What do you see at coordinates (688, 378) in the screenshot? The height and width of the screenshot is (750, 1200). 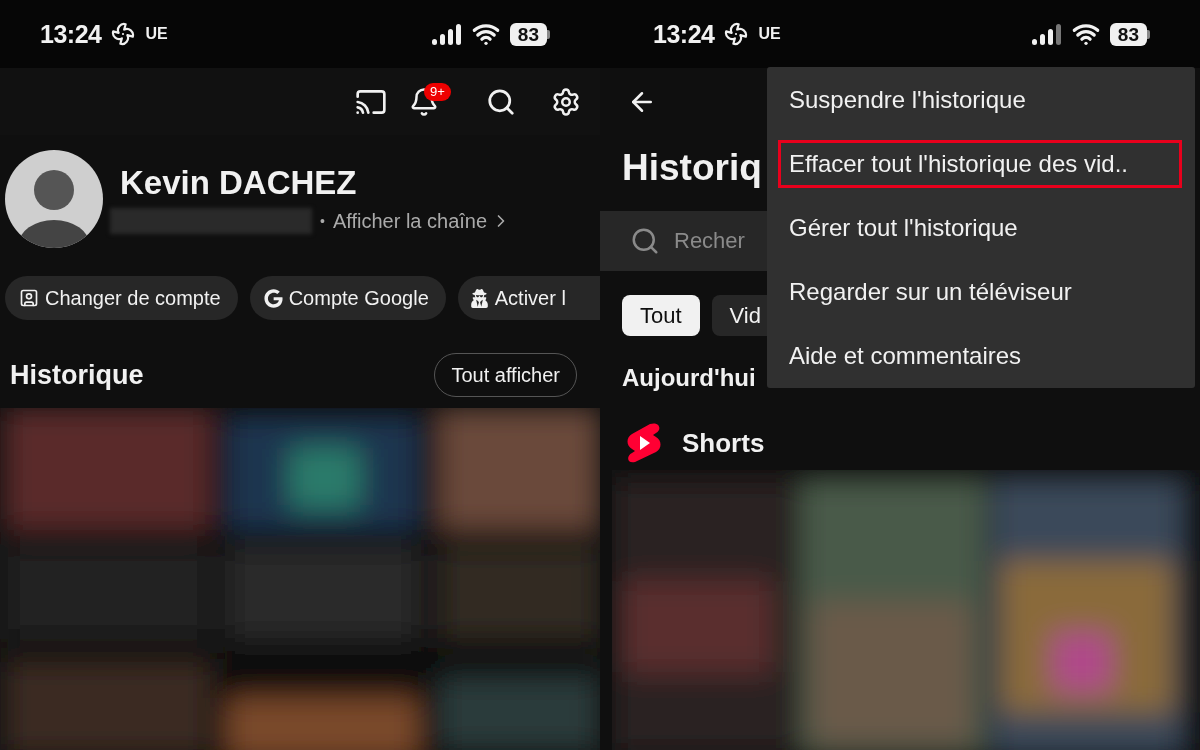 I see `date-heading: Aujourd'hui` at bounding box center [688, 378].